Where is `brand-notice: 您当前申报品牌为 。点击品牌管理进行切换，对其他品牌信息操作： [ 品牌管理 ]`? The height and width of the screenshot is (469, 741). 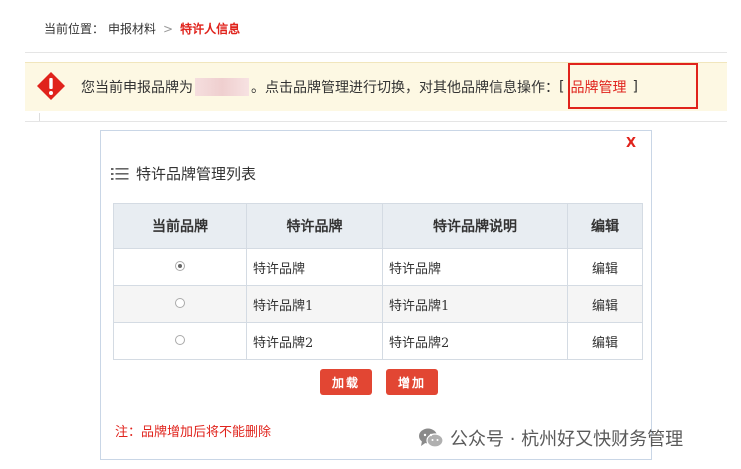
brand-notice: 您当前申报品牌为 。点击品牌管理进行切换，对其他品牌信息操作： [ 品牌管理 ] is located at coordinates (376, 87).